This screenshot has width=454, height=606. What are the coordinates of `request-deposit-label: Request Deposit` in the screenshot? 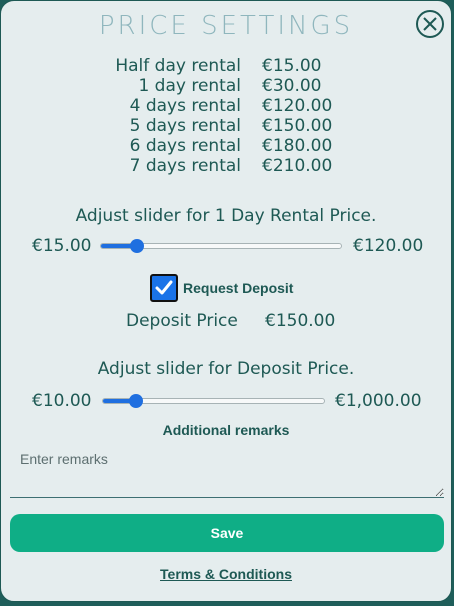 It's located at (238, 288).